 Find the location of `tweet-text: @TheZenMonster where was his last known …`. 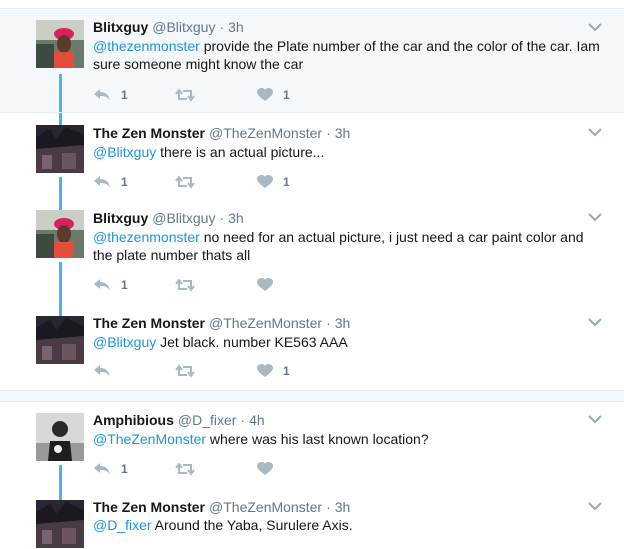

tweet-text: @TheZenMonster where was his last known … is located at coordinates (348, 439).